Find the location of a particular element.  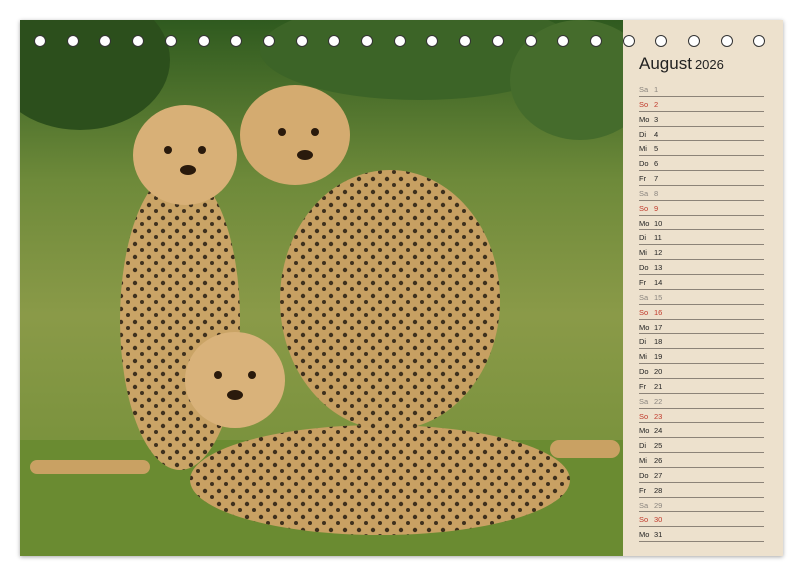

day-number: 17 is located at coordinates (658, 327).